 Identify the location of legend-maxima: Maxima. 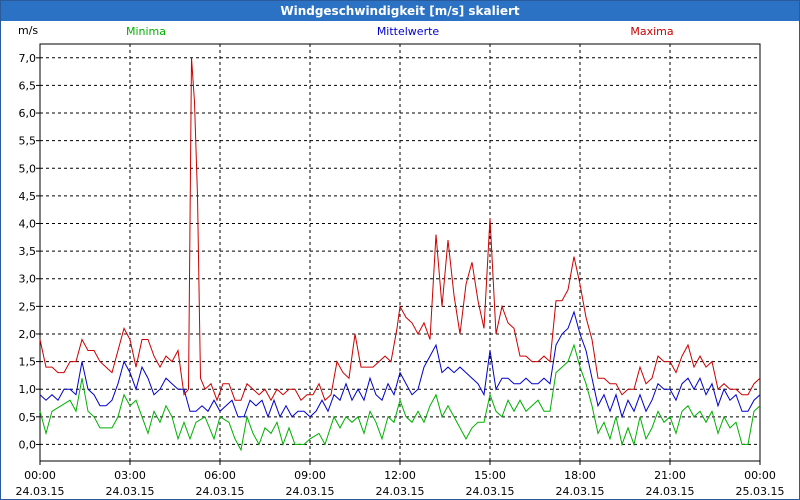
(651, 31).